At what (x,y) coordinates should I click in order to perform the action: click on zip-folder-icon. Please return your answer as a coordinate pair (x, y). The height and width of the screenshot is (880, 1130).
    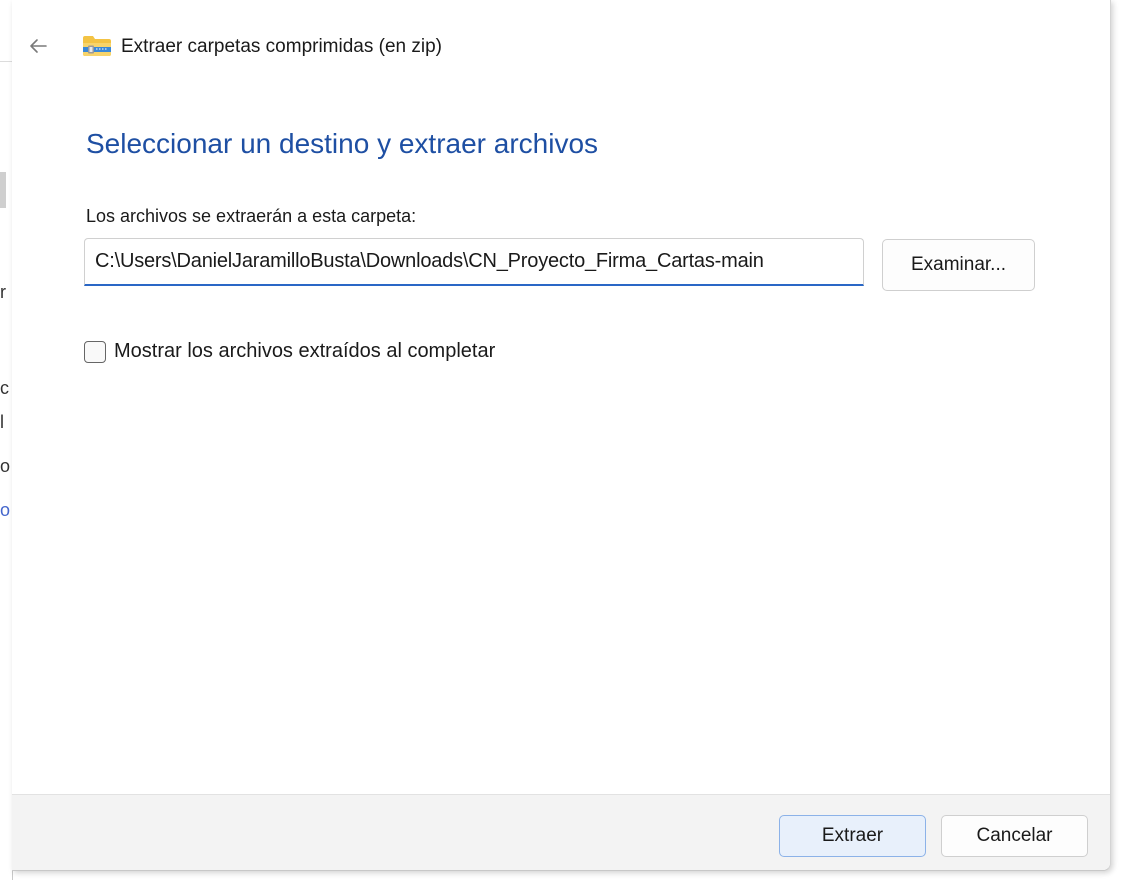
    Looking at the image, I should click on (97, 46).